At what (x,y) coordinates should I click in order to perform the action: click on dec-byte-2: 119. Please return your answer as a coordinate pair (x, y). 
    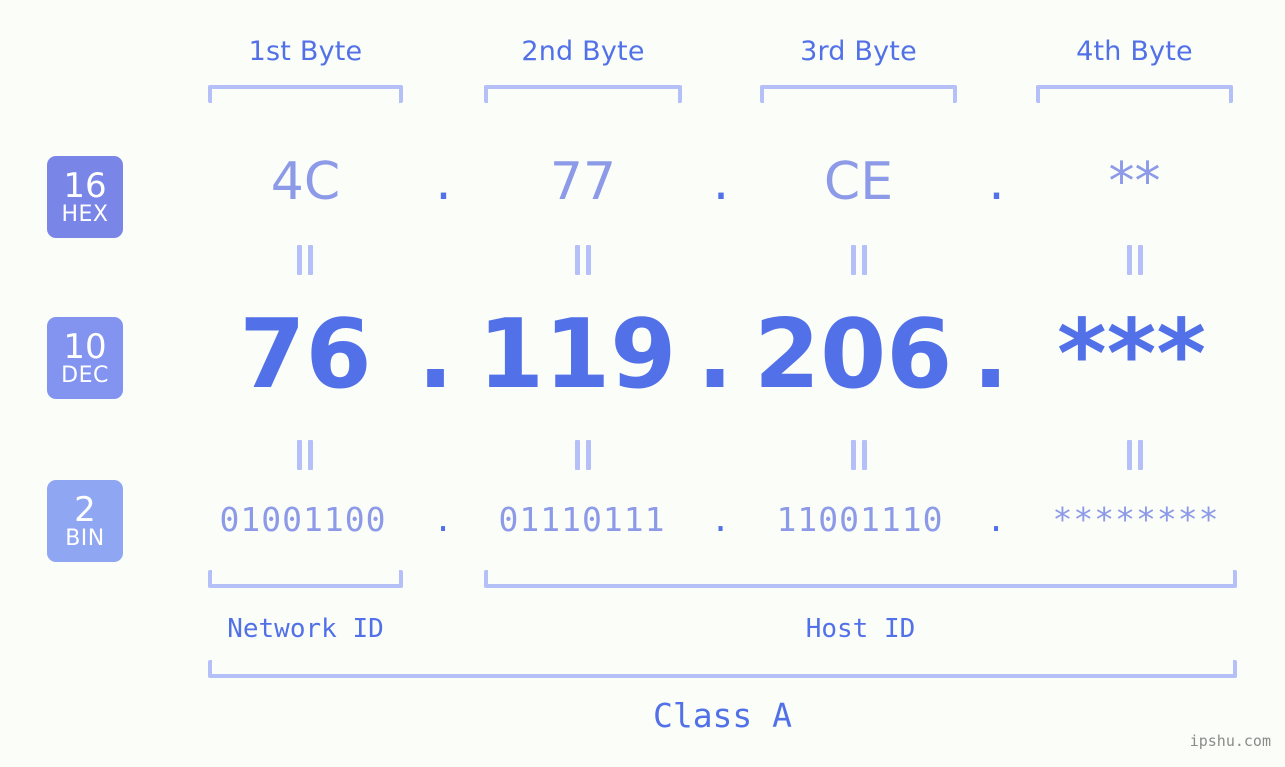
    Looking at the image, I should click on (577, 355).